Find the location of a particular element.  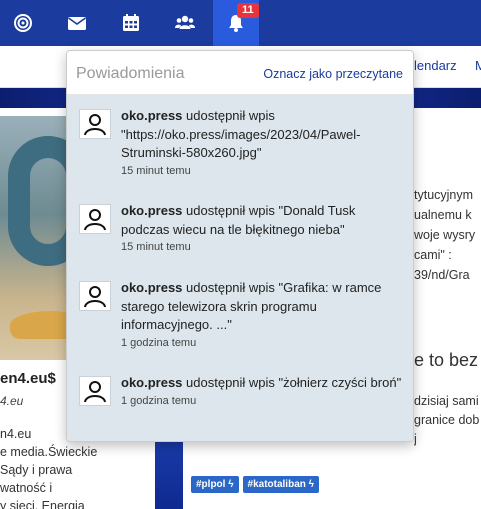

feed-text-line: cami" : is located at coordinates (433, 255).